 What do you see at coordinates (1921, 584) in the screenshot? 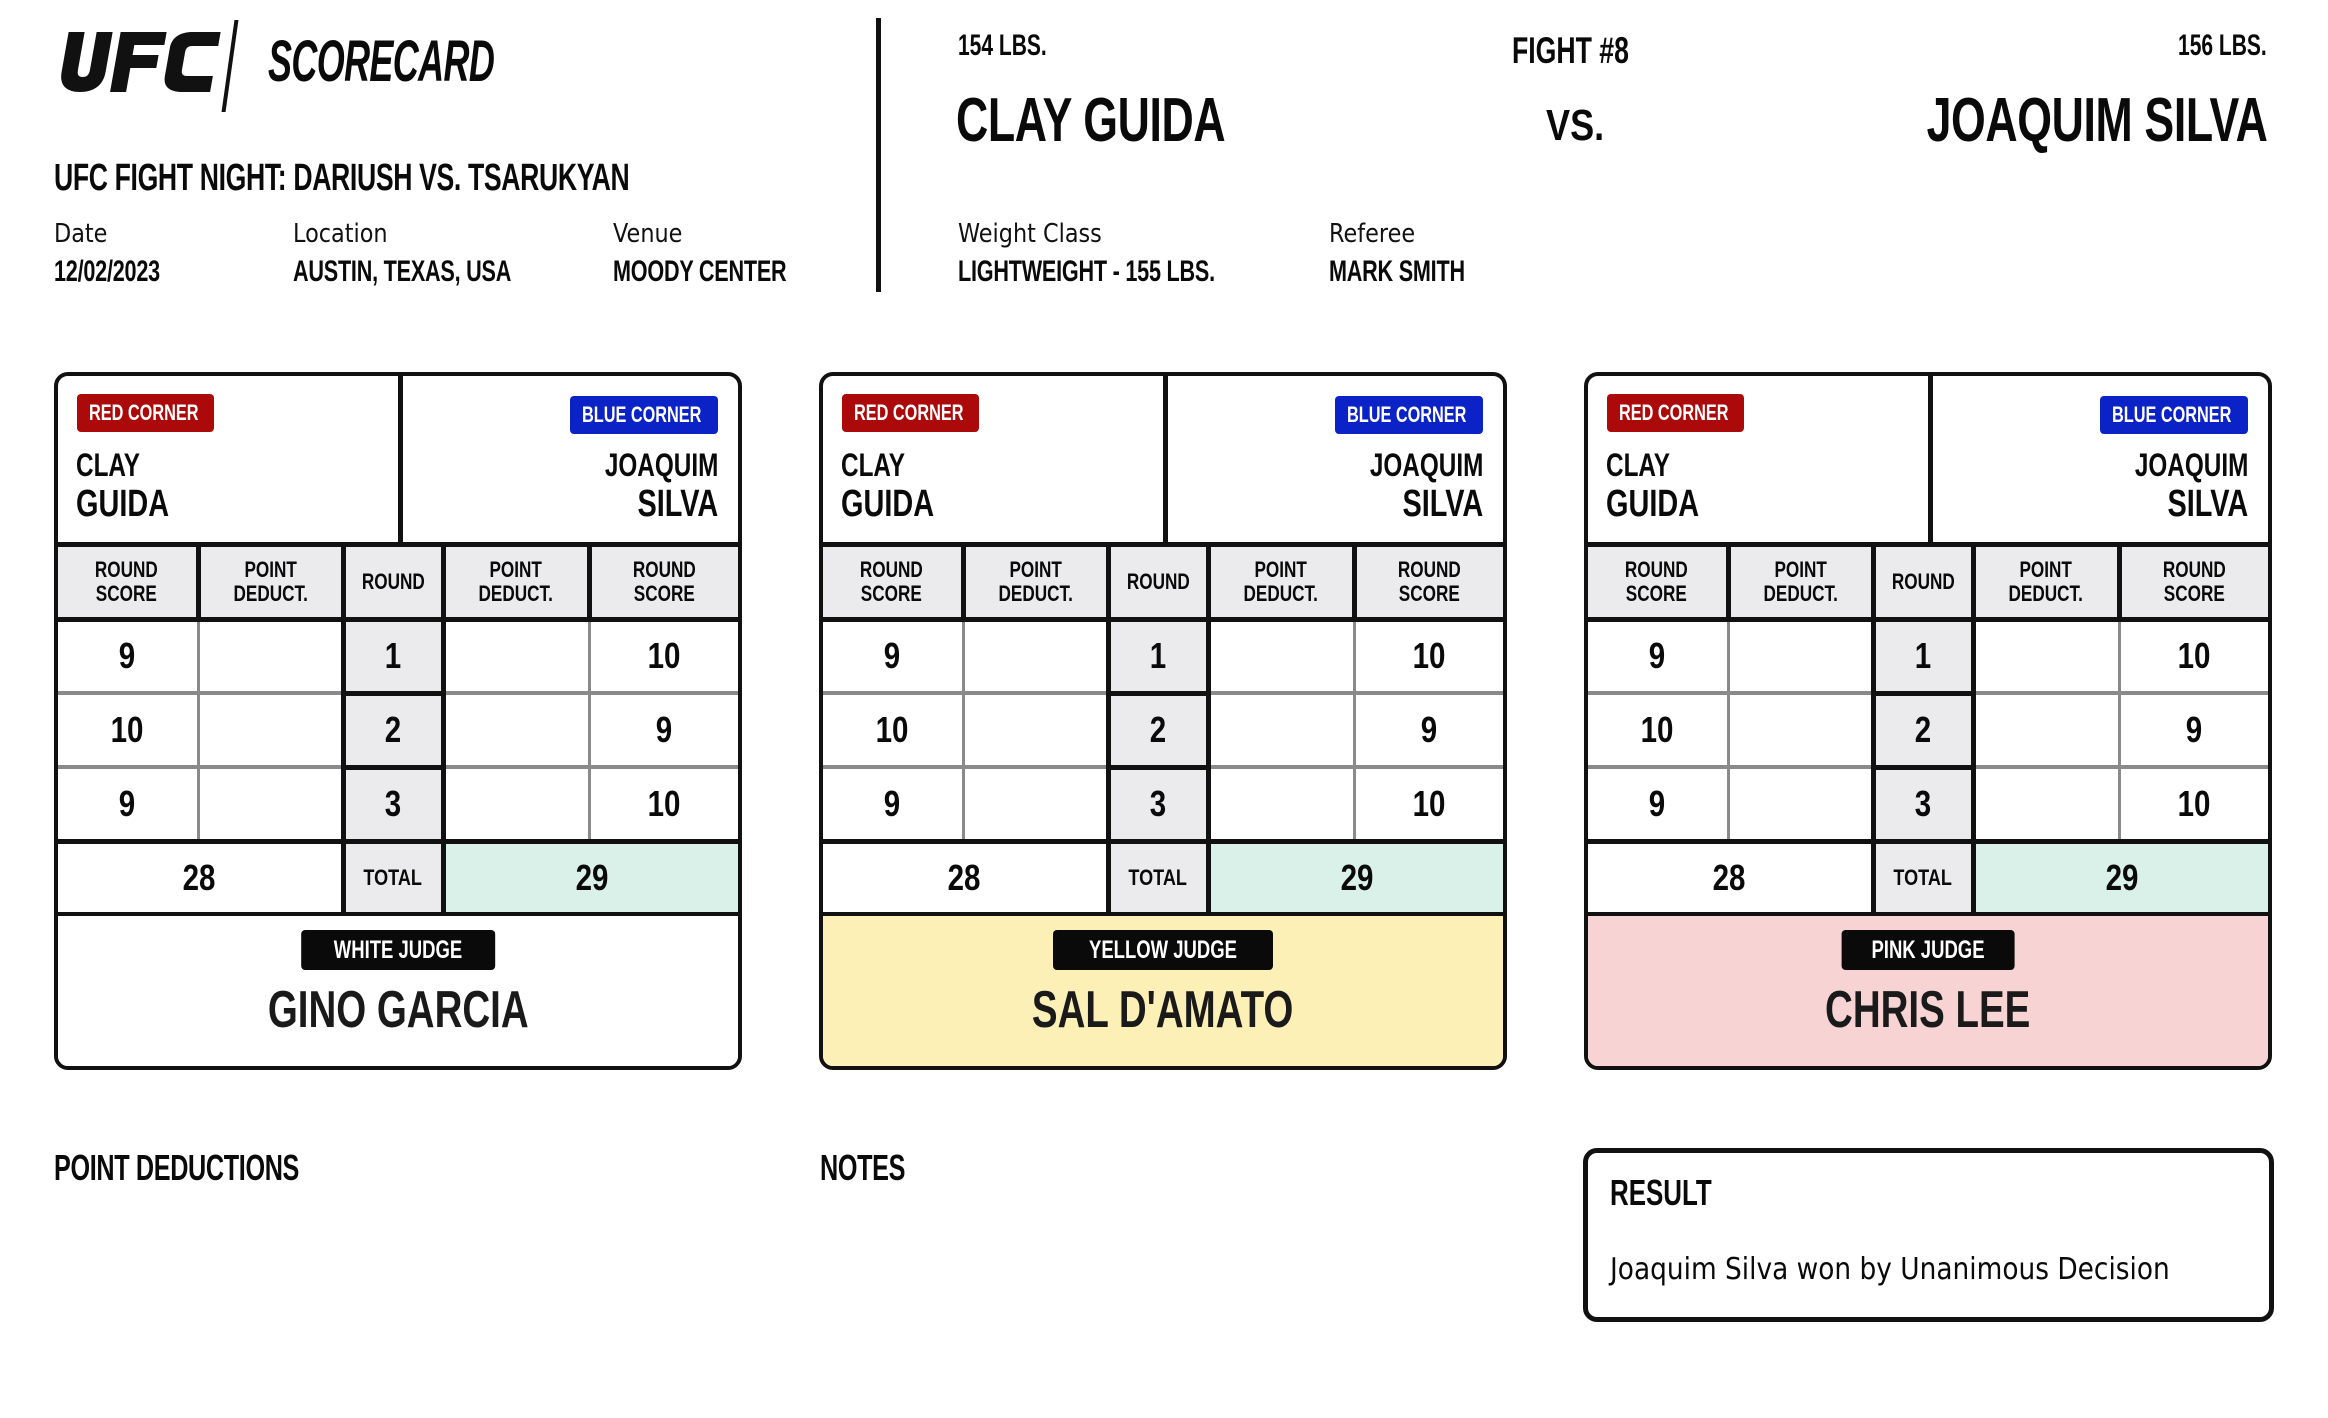
I see `round-header: ROUND` at bounding box center [1921, 584].